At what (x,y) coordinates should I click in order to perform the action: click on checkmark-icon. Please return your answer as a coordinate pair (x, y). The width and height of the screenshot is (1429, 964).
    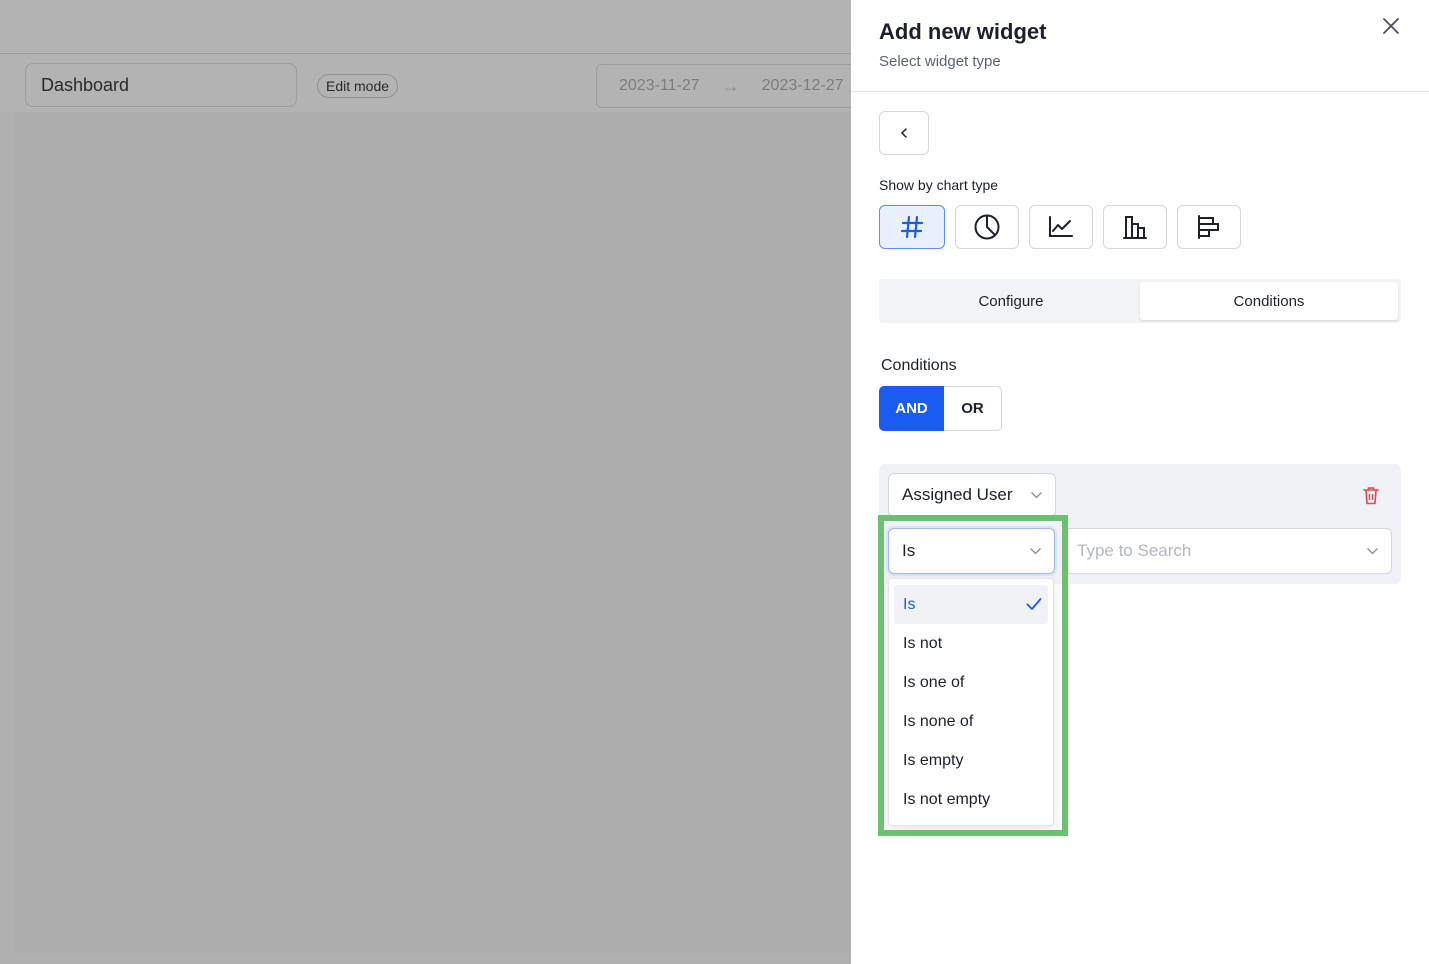
    Looking at the image, I should click on (1034, 604).